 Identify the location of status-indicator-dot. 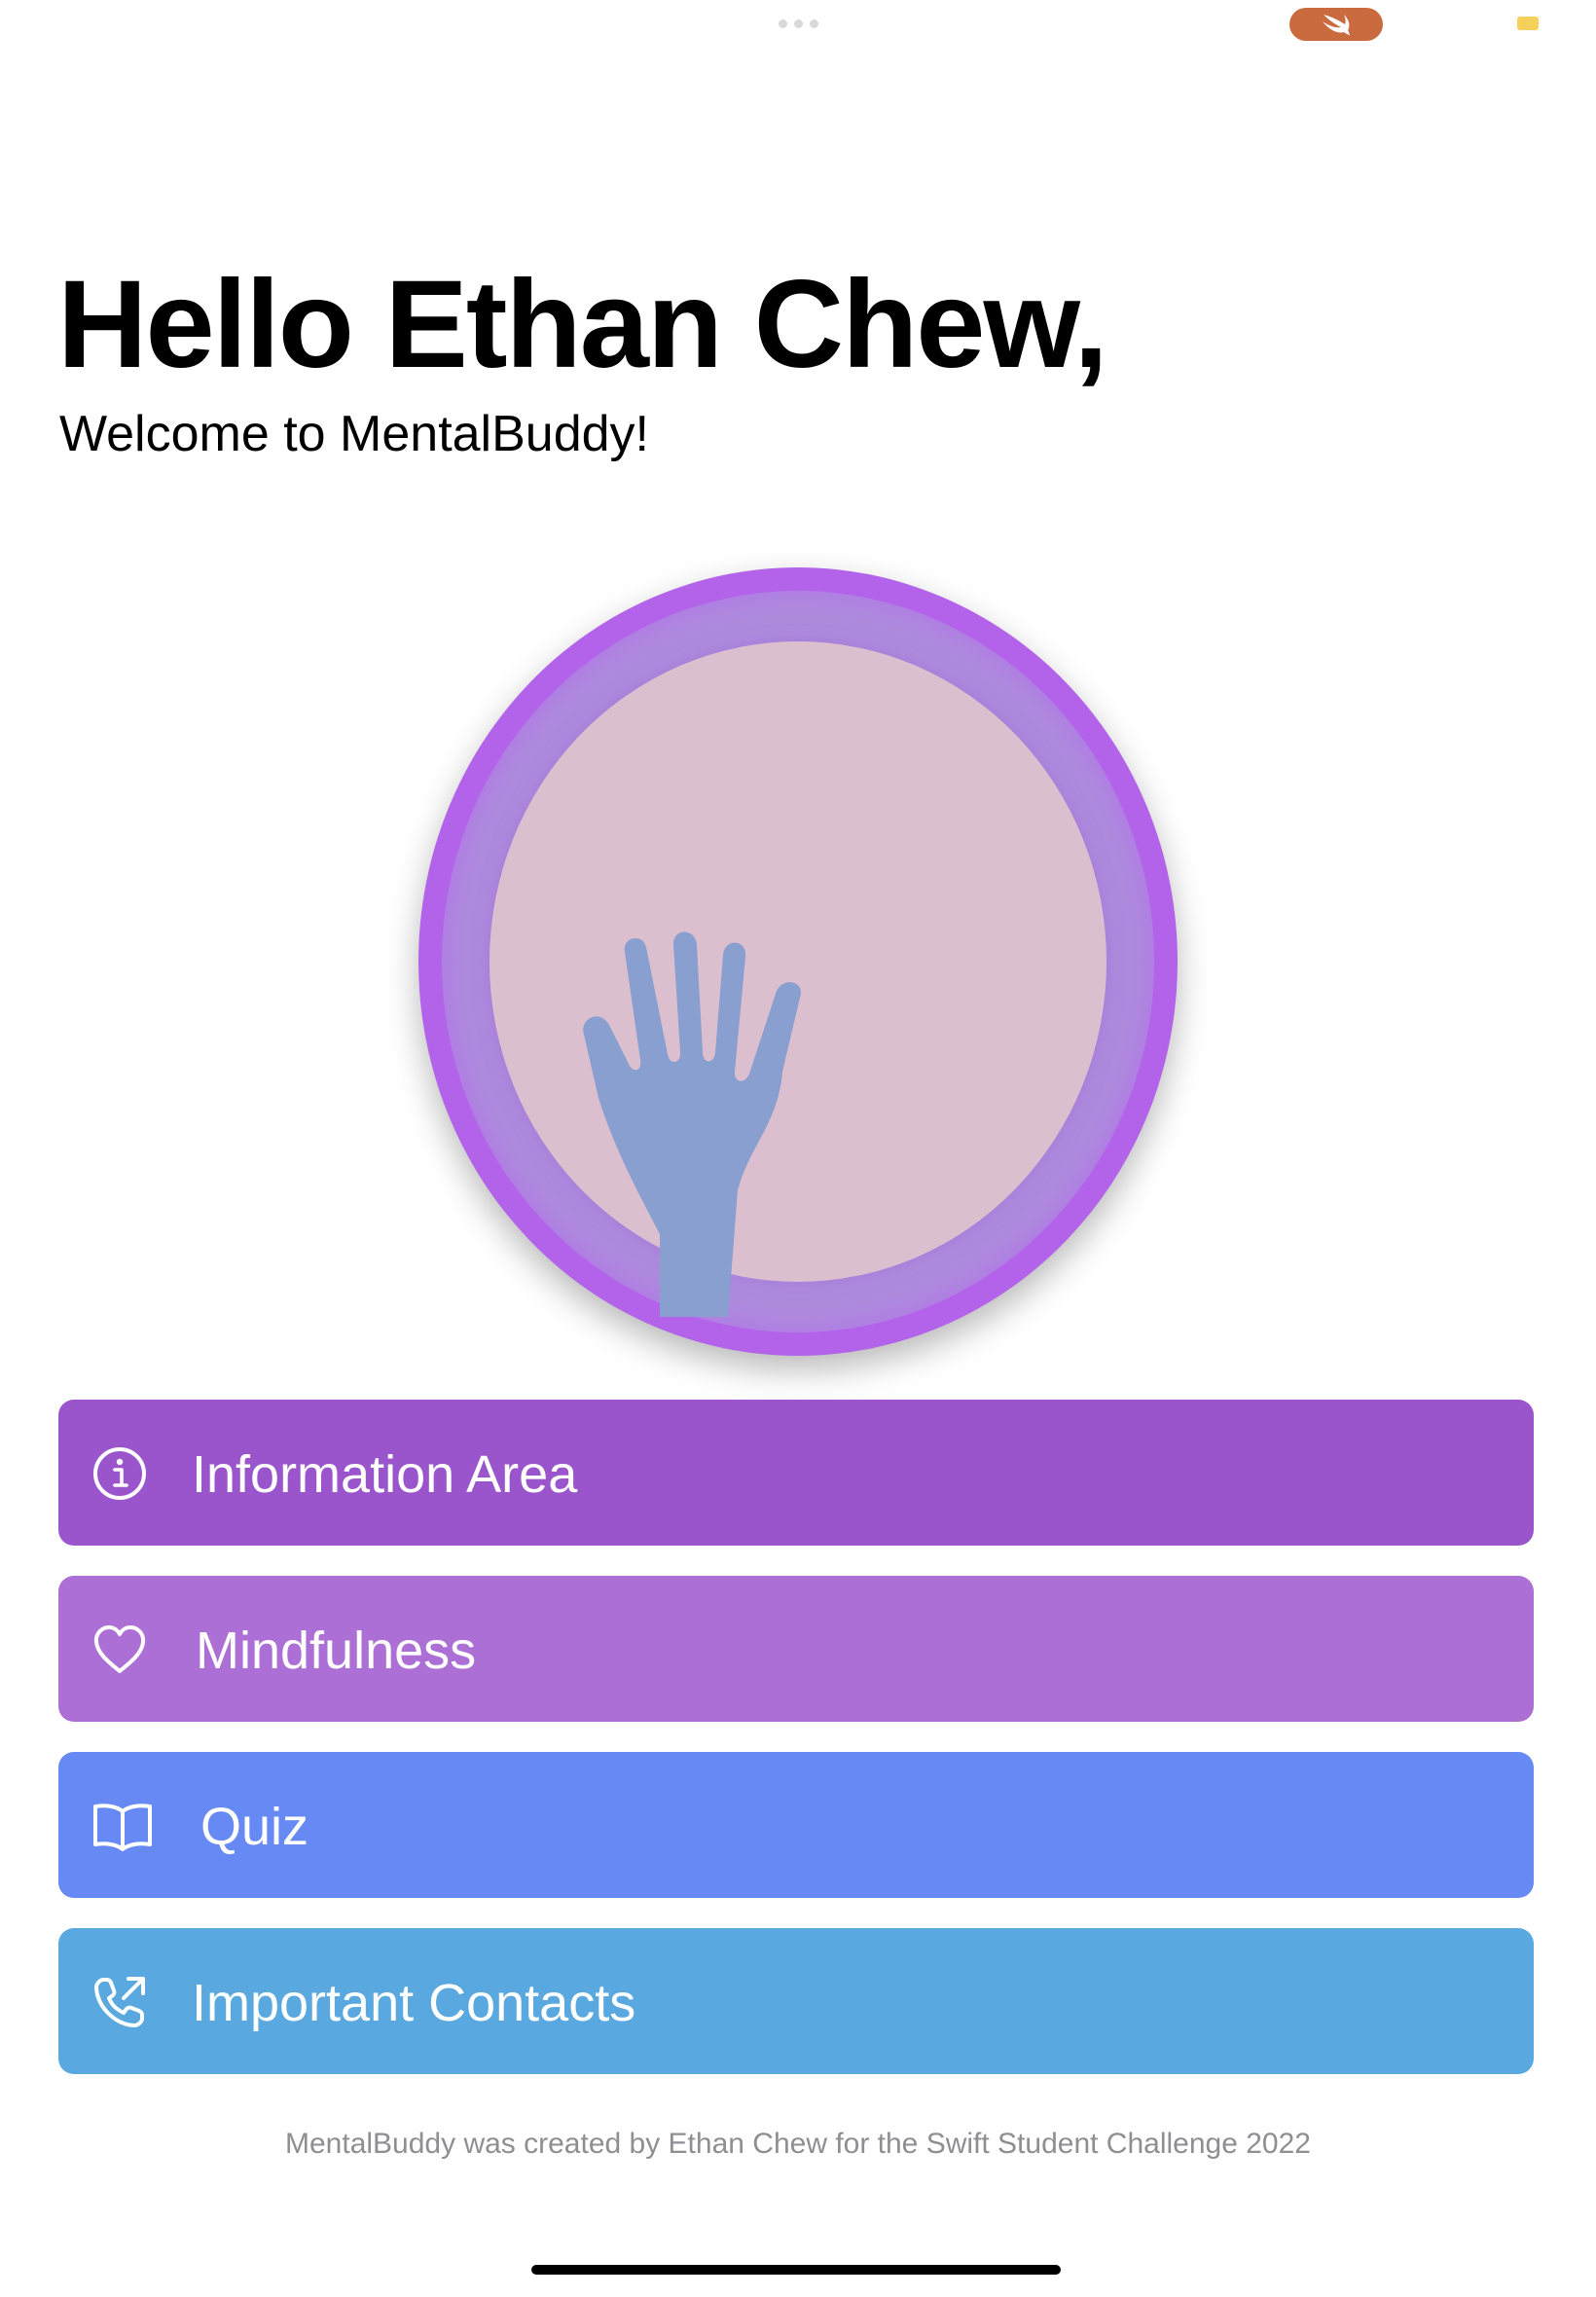
(1528, 23).